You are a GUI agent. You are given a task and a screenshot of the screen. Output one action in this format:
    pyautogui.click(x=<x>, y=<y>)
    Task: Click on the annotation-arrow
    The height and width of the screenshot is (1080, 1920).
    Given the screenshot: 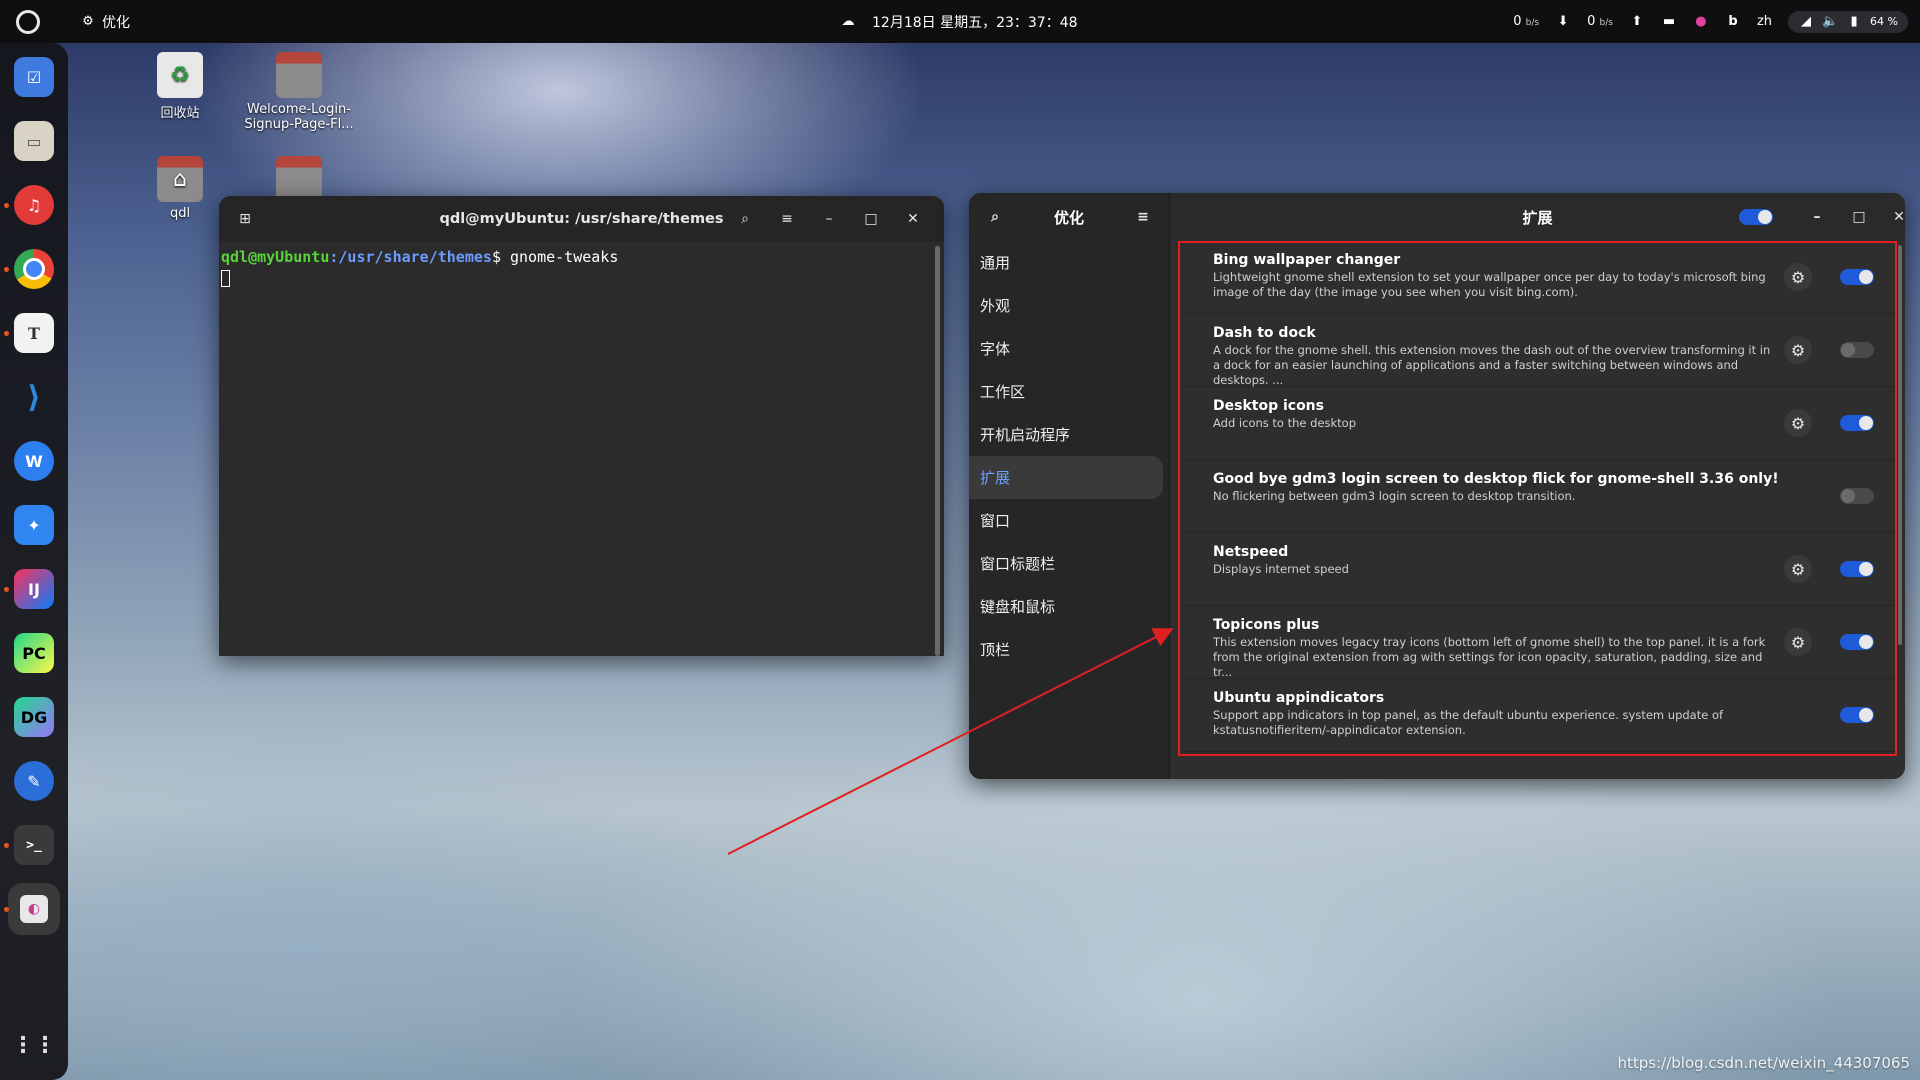 What is the action you would take?
    pyautogui.click(x=950, y=741)
    